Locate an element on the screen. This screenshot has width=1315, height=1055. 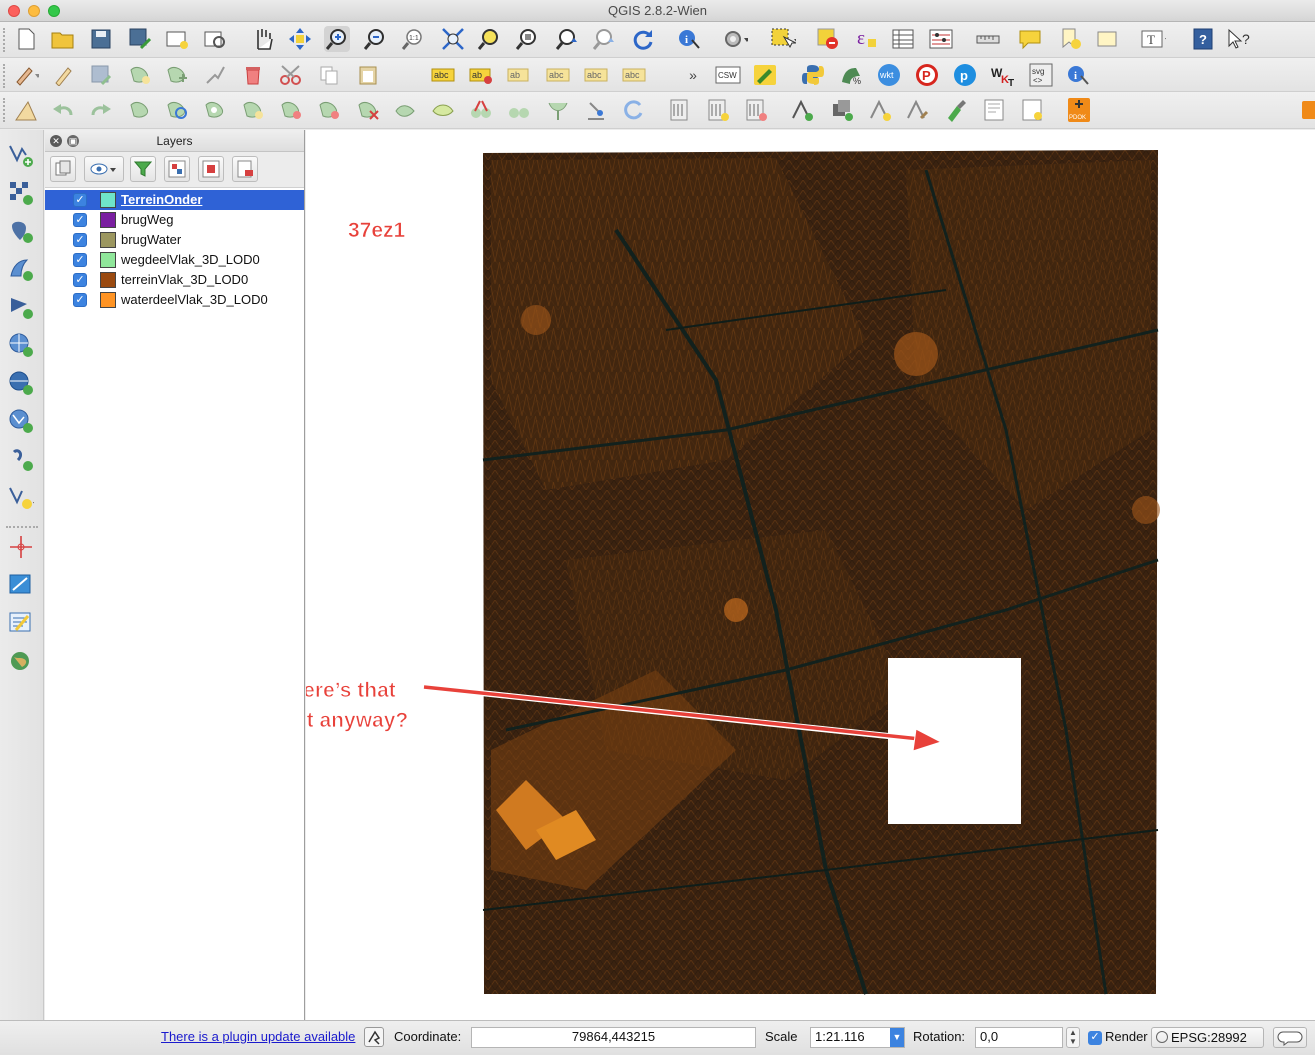
add-vector-layer-icon is located at coordinates (21, 155).